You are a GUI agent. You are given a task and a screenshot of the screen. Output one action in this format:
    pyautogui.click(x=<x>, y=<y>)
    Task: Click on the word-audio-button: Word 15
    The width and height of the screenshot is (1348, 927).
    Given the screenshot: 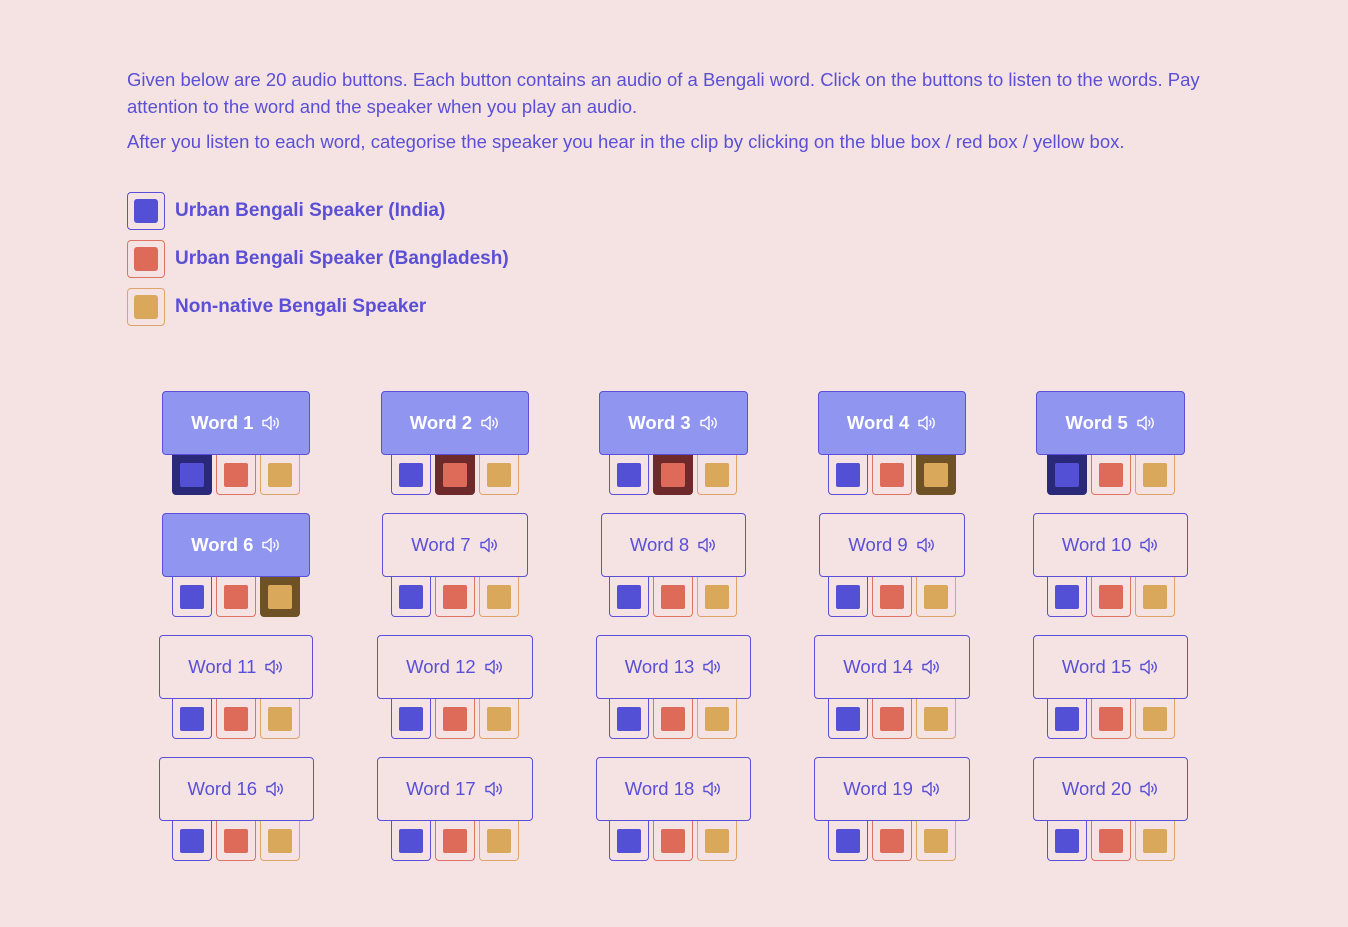 What is the action you would take?
    pyautogui.click(x=1110, y=667)
    